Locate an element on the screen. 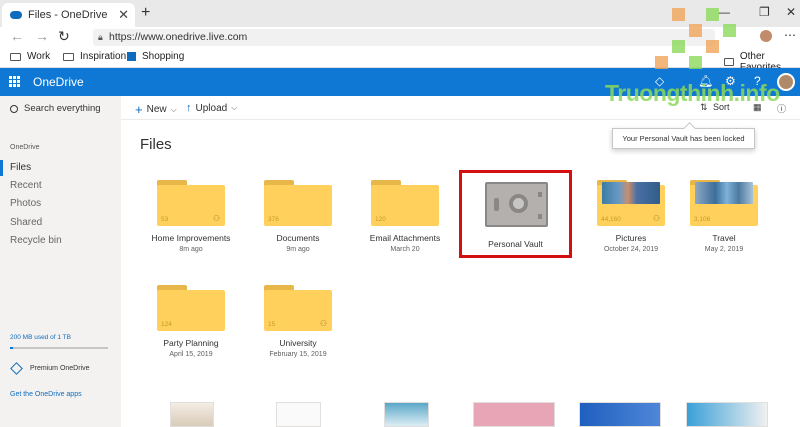  folder-name: Party Planning is located at coordinates (191, 343).